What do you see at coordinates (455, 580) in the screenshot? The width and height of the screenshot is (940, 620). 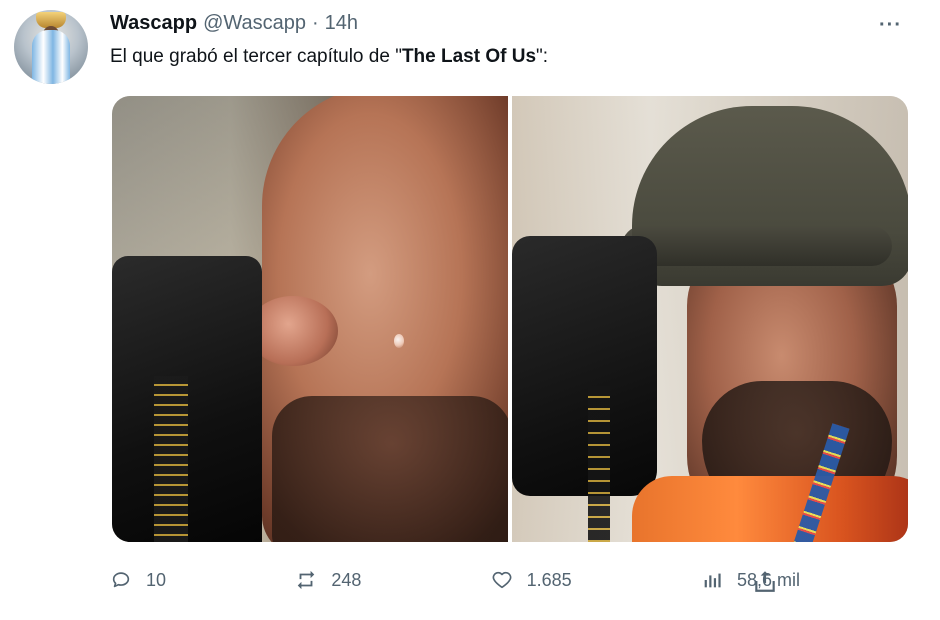 I see `tweet-actions: 10 248 1.685 58,6 mil` at bounding box center [455, 580].